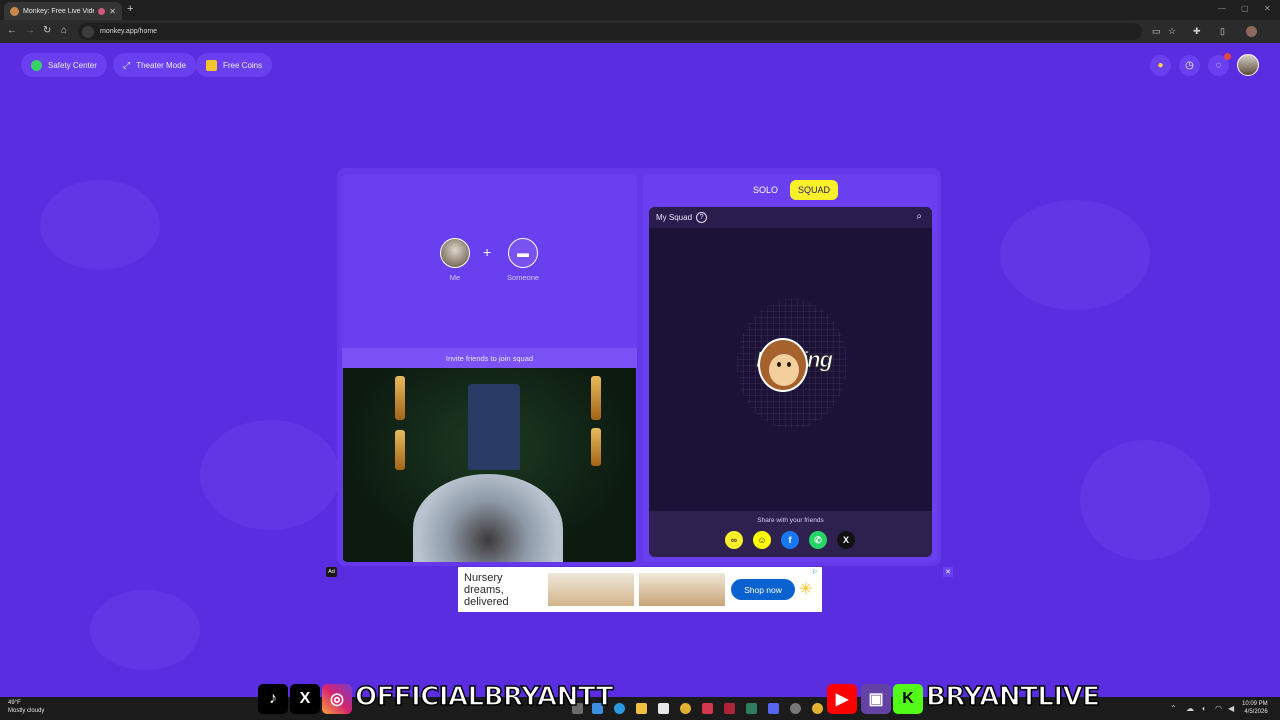  I want to click on ad-tag: Ad, so click(331, 572).